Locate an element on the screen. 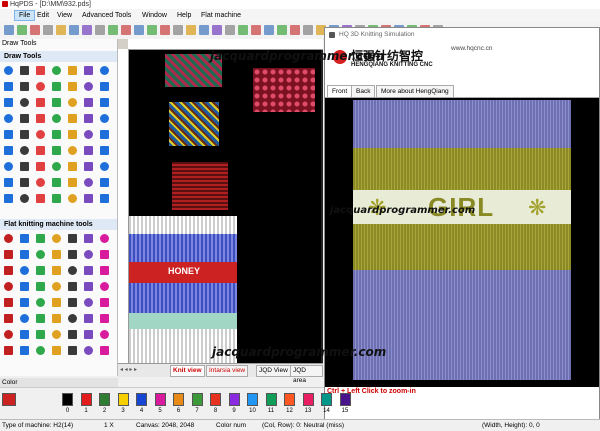 The height and width of the screenshot is (431, 600). menu-advanced-tools: Advanced Tools is located at coordinates (106, 15).